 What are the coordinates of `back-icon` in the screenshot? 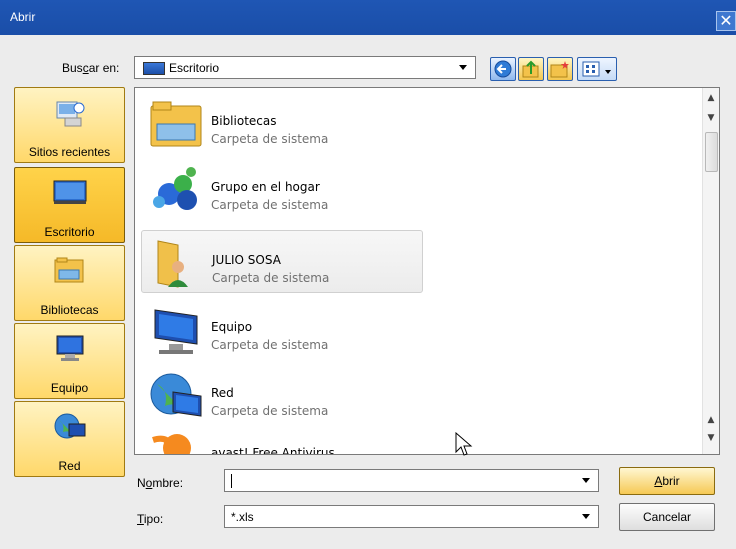 It's located at (503, 69).